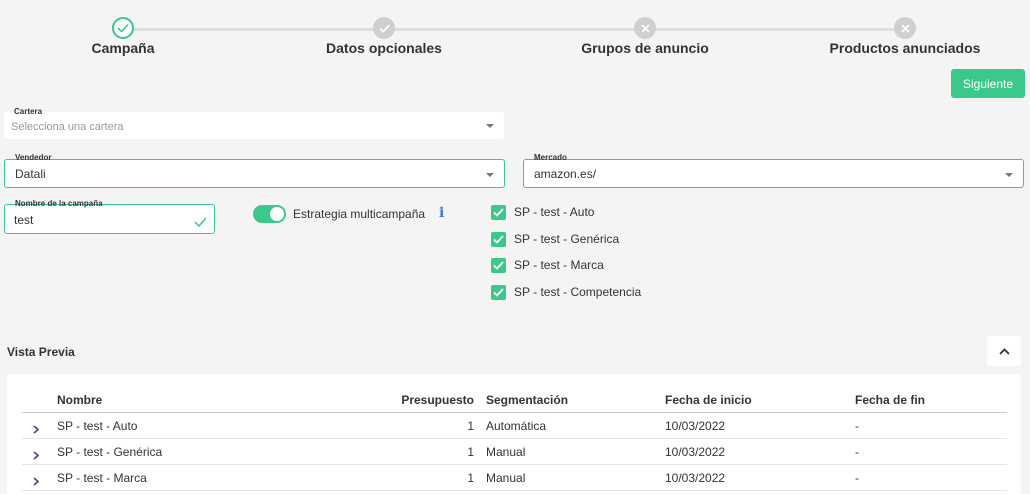 The image size is (1030, 494). Describe the element at coordinates (708, 400) in the screenshot. I see `column-header-fecha-inicio: Fecha de inicio` at that location.